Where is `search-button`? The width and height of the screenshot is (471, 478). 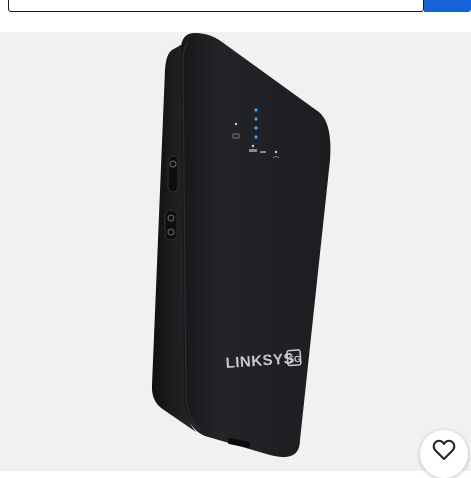
search-button is located at coordinates (447, 6).